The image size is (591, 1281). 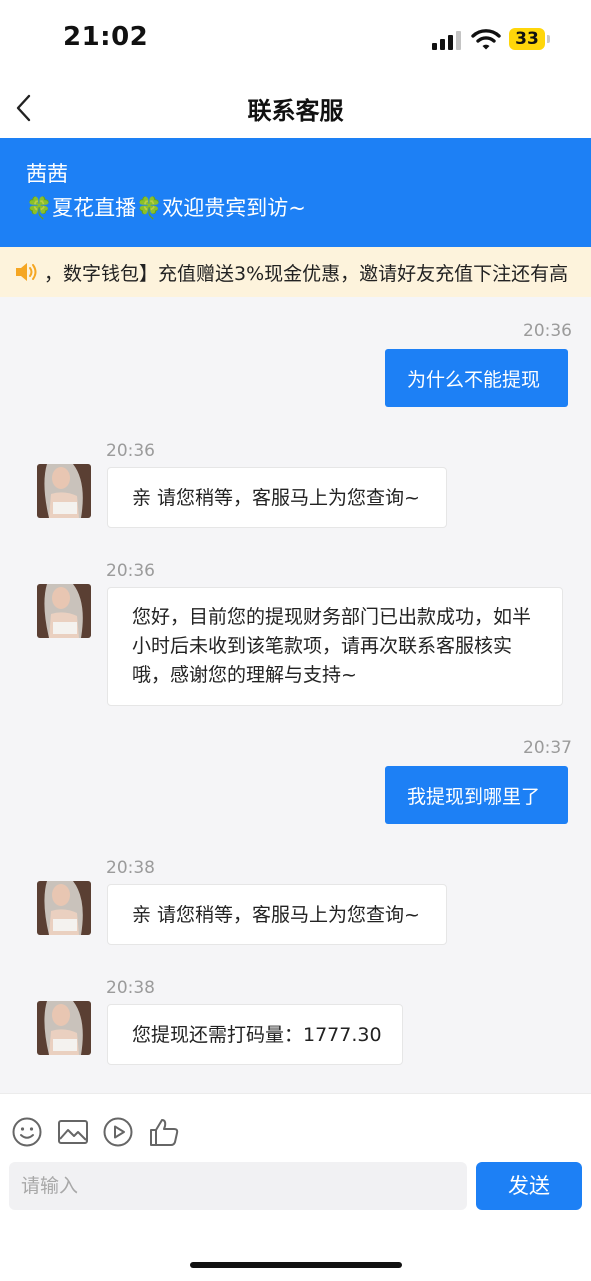 What do you see at coordinates (73, 1132) in the screenshot?
I see `image-icon` at bounding box center [73, 1132].